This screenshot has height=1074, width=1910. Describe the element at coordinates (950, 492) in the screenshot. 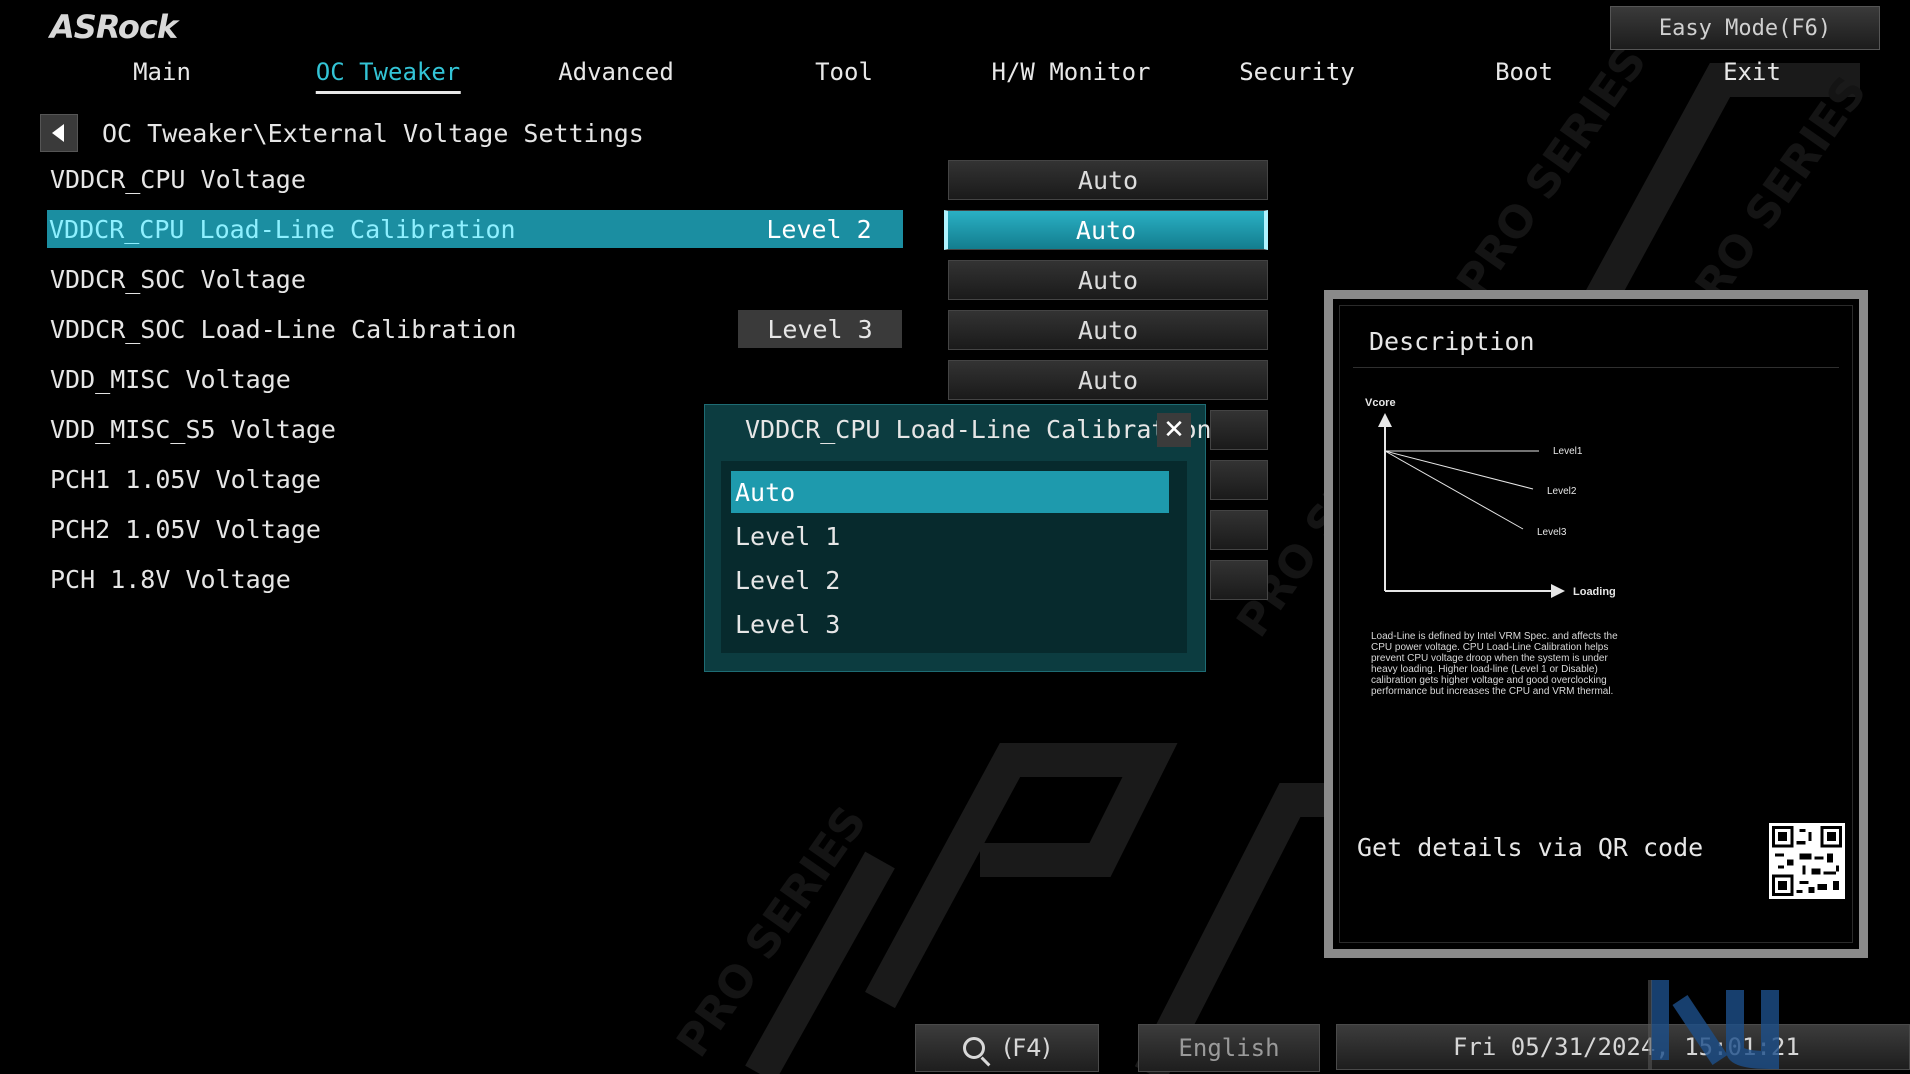

I see `popup-option-auto: Auto` at that location.